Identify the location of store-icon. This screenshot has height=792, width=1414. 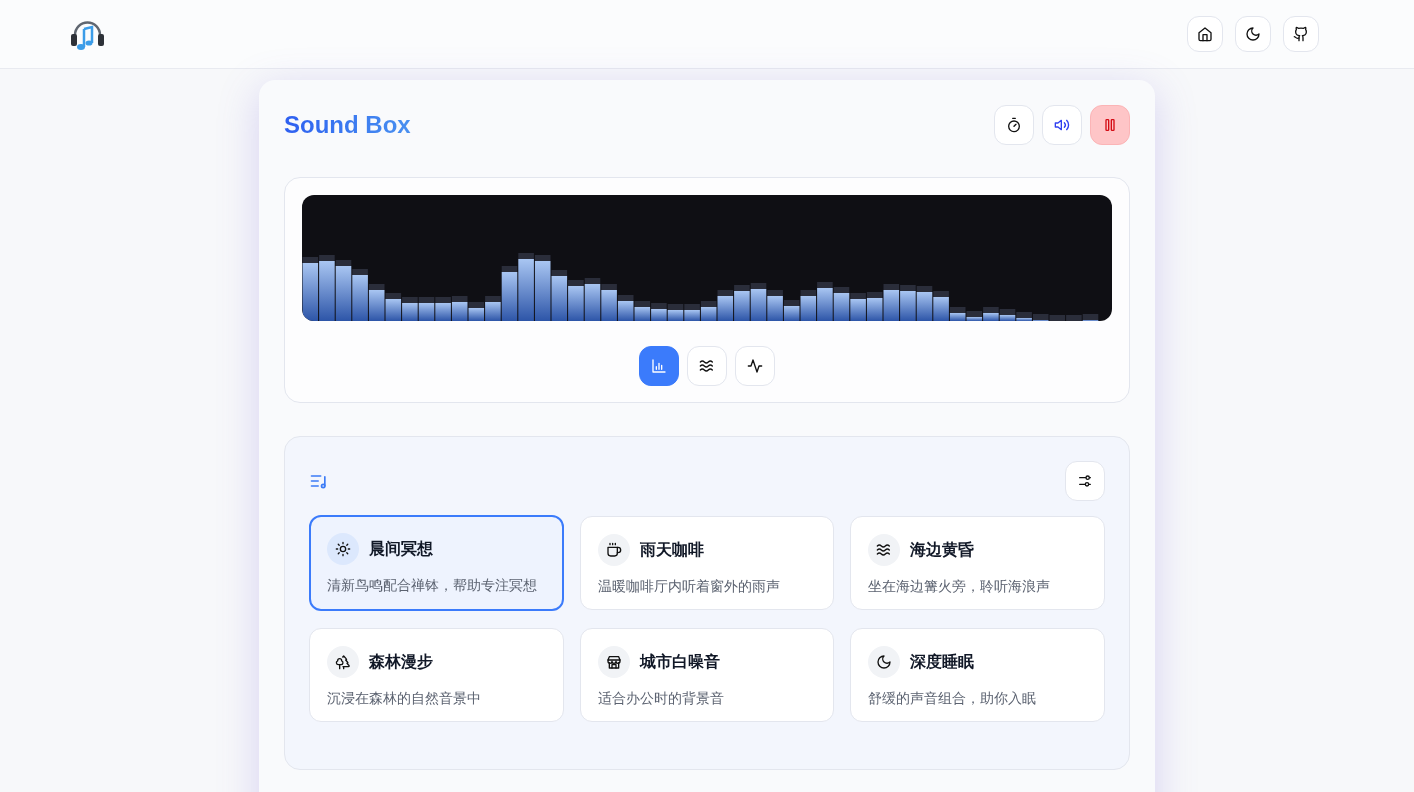
(613, 662).